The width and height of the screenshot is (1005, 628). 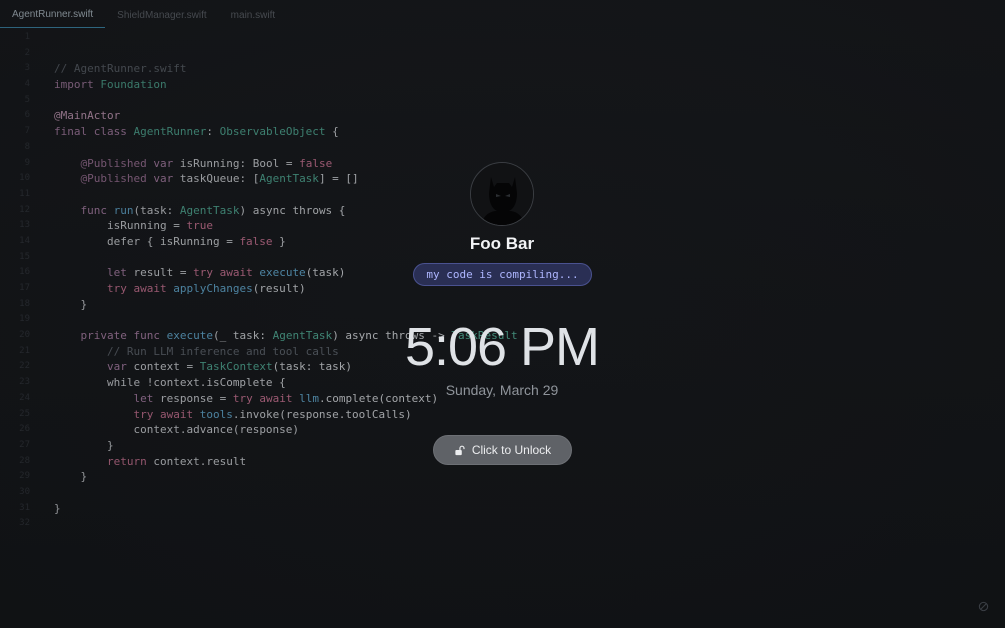 I want to click on code-text: (task: task), so click(x=312, y=367).